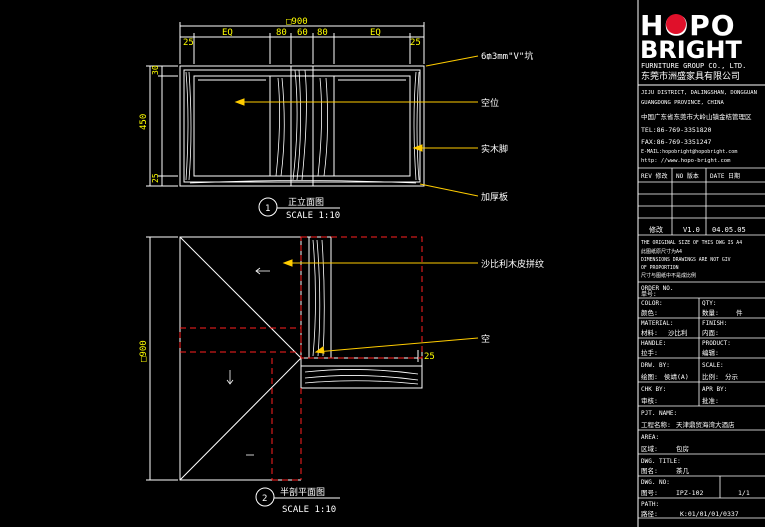 This screenshot has height=527, width=765. Describe the element at coordinates (490, 103) in the screenshot. I see `callout-empty-space: 空位` at that location.